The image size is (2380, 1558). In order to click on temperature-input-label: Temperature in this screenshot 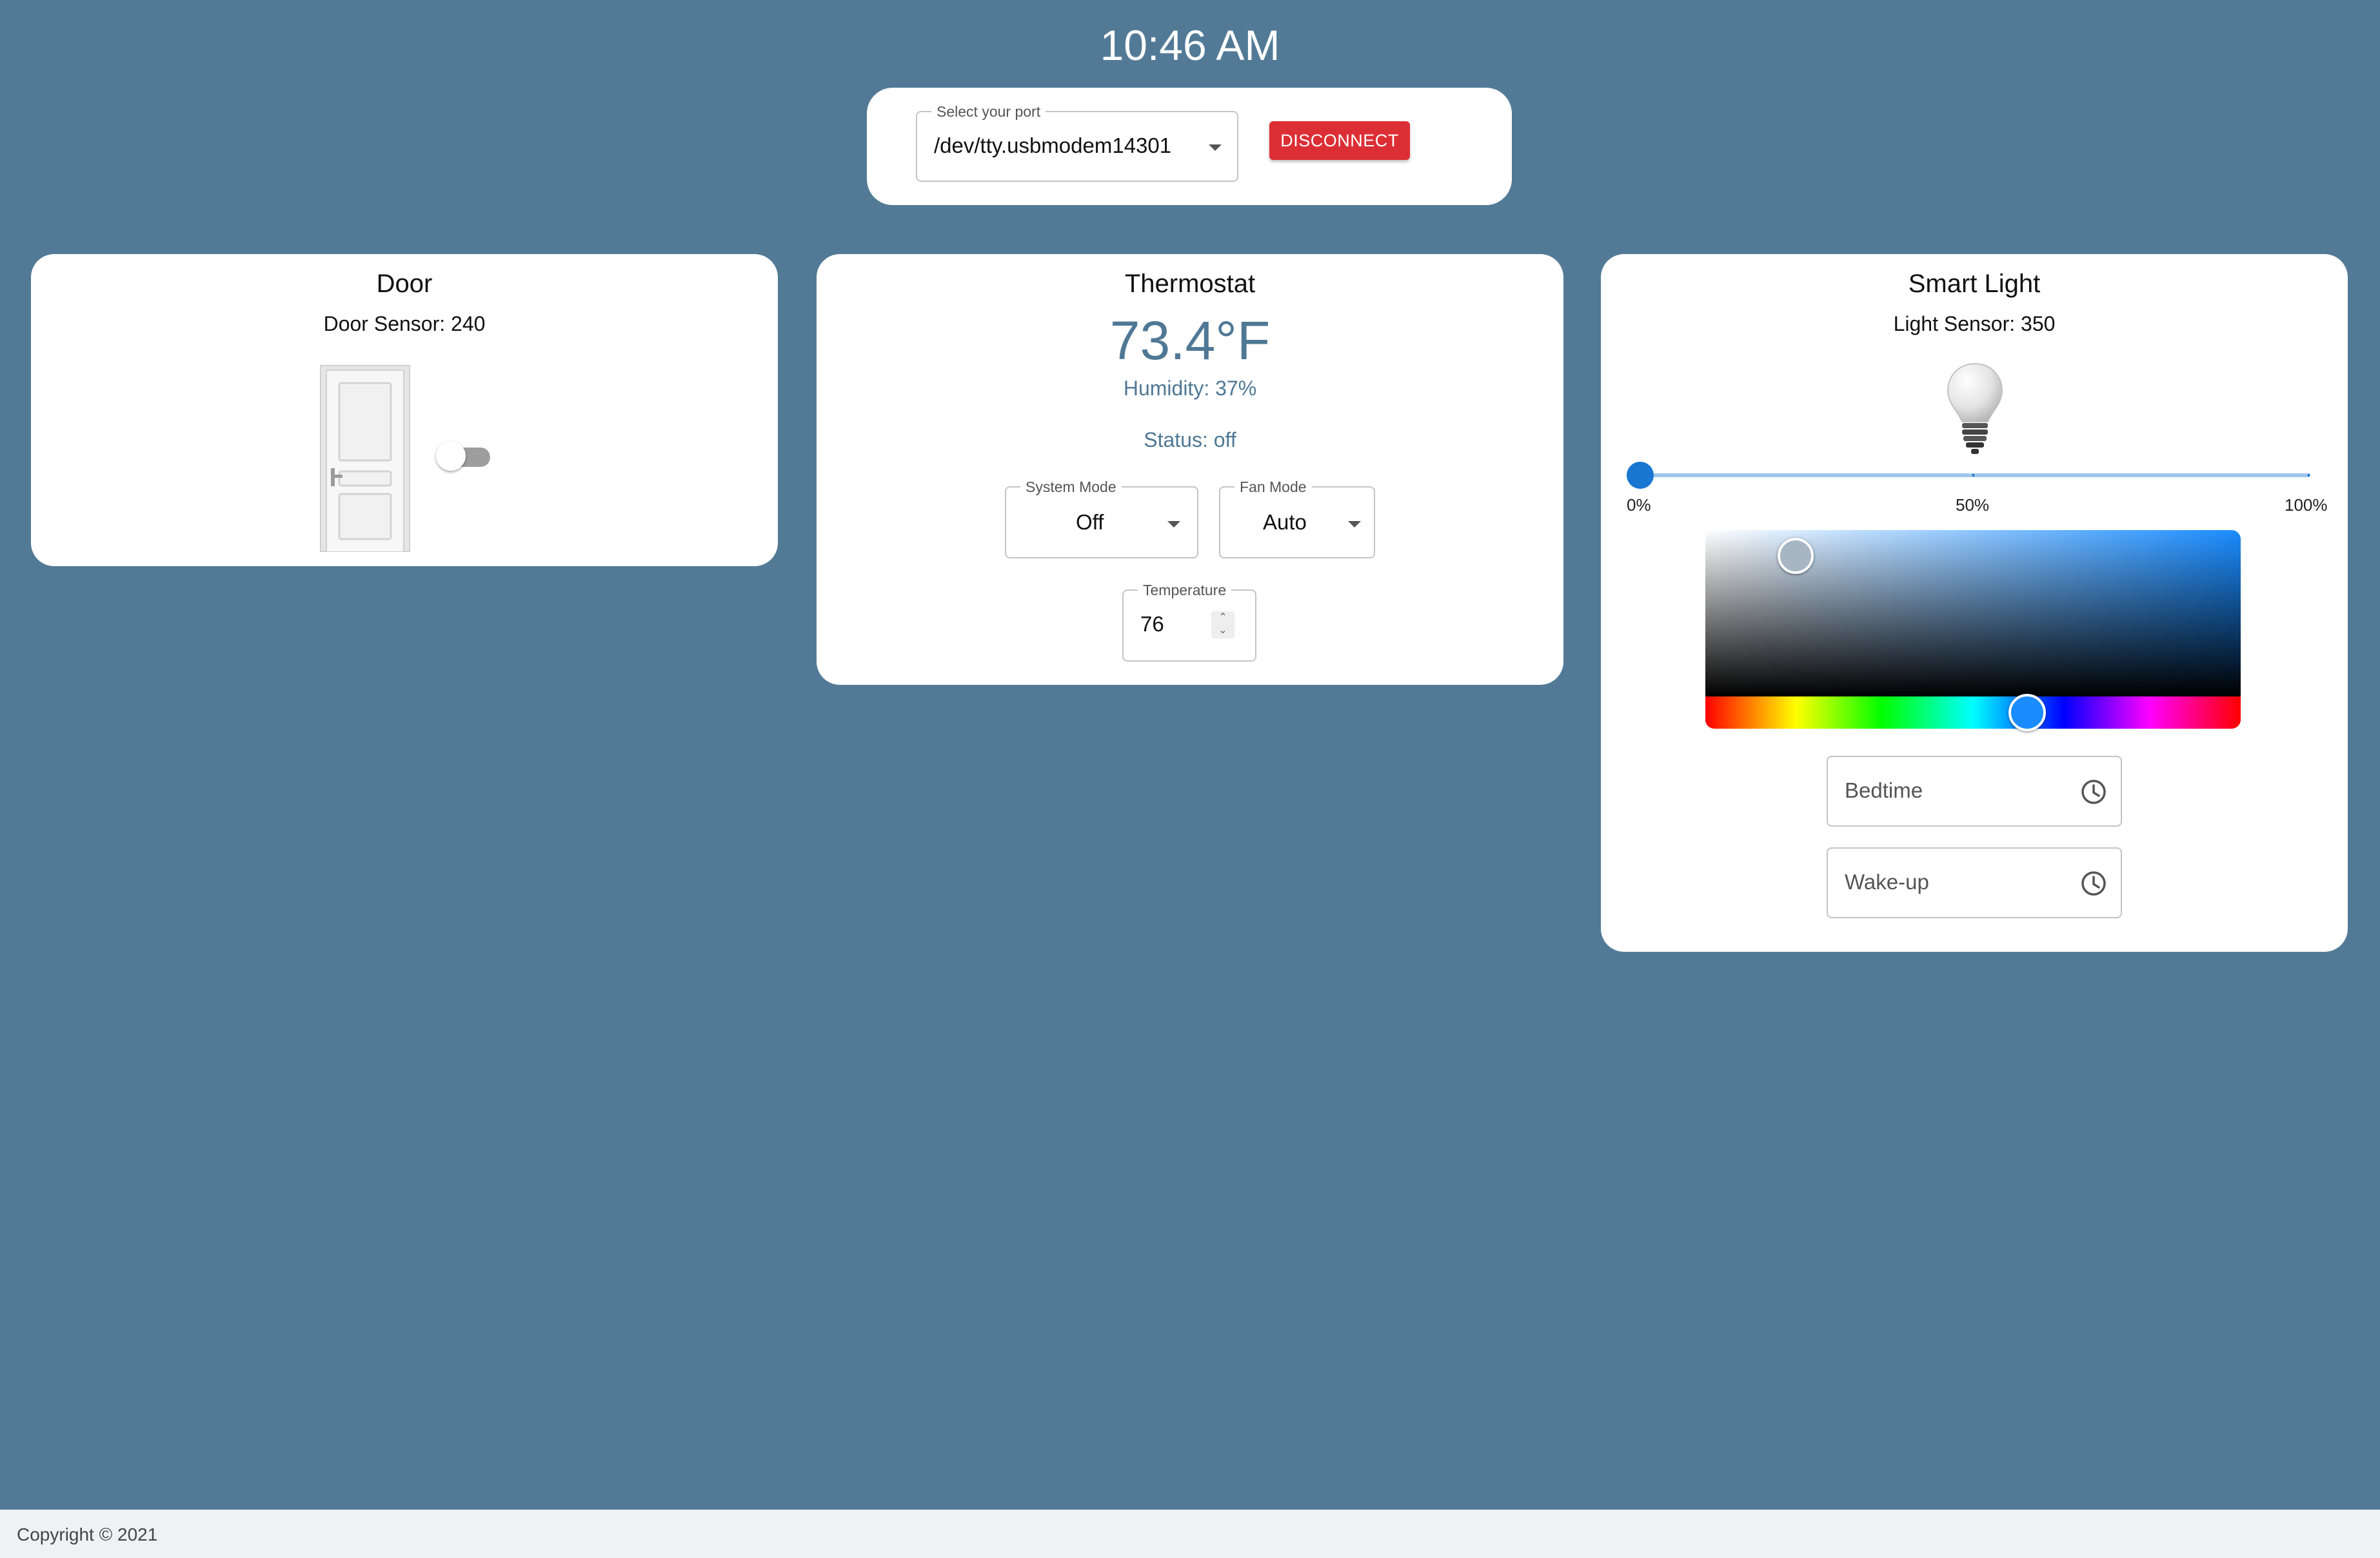, I will do `click(1185, 590)`.